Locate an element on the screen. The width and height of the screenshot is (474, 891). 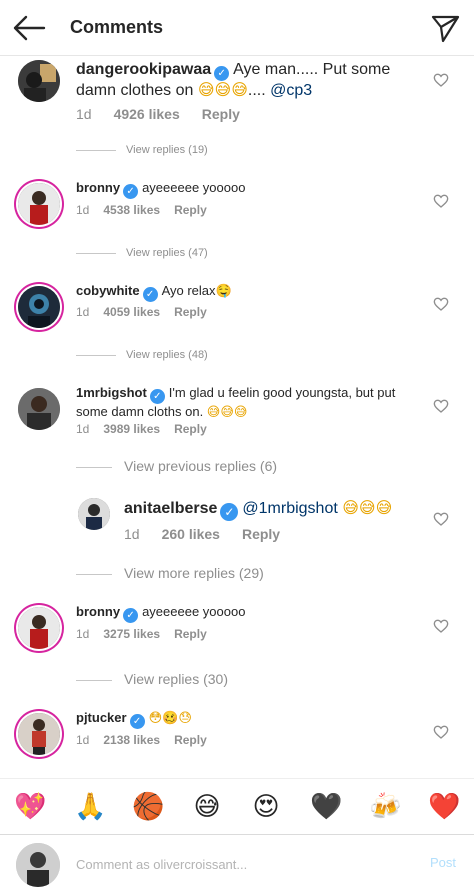
post-button: Post is located at coordinates (443, 862).